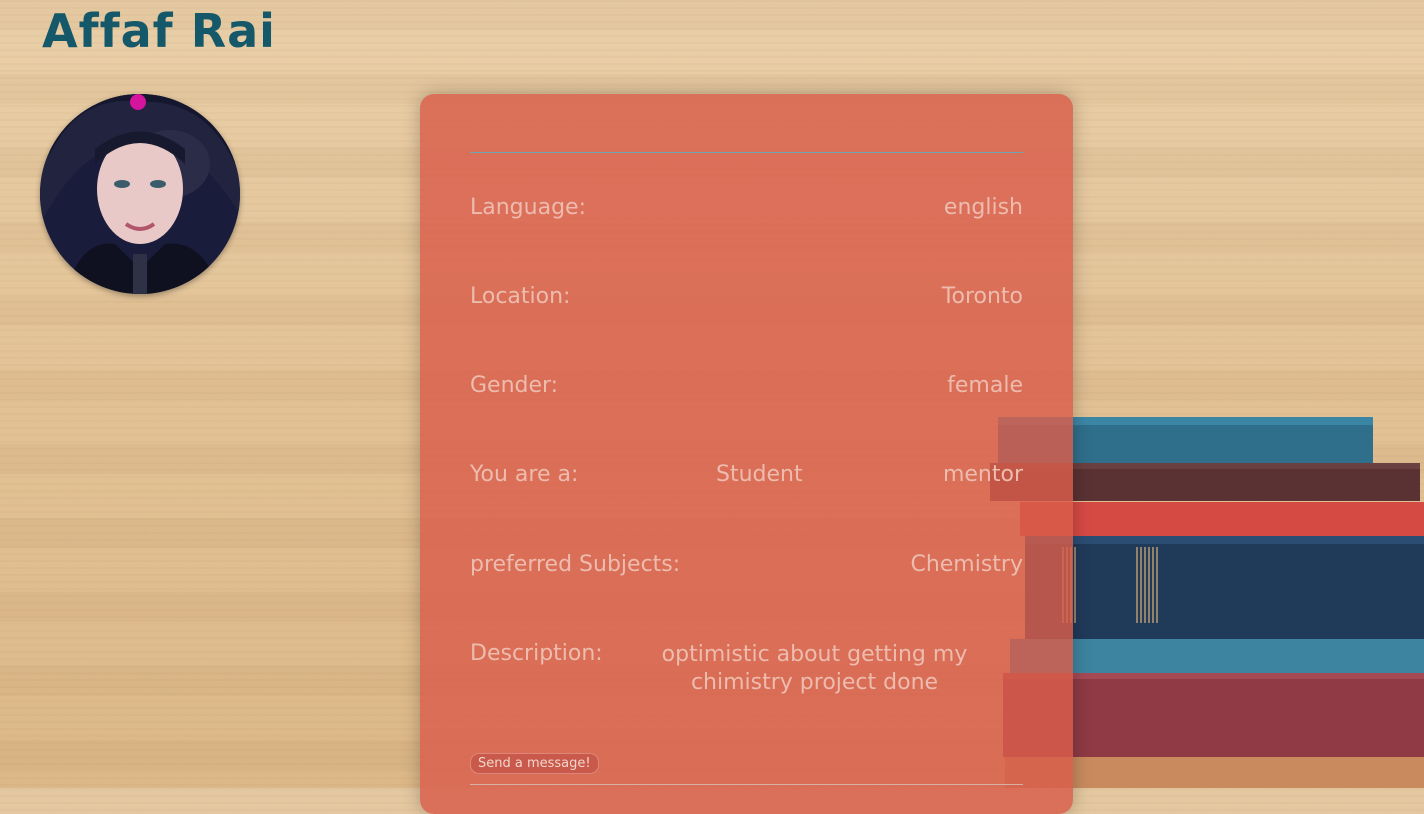  What do you see at coordinates (524, 474) in the screenshot?
I see `role-label: You are a:` at bounding box center [524, 474].